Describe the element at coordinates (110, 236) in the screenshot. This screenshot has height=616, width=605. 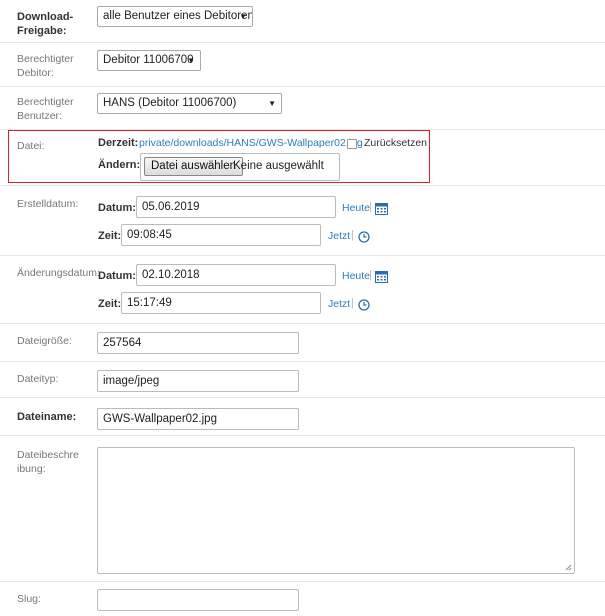
I see `erstelldatum-zeit-label: Zeit:` at that location.